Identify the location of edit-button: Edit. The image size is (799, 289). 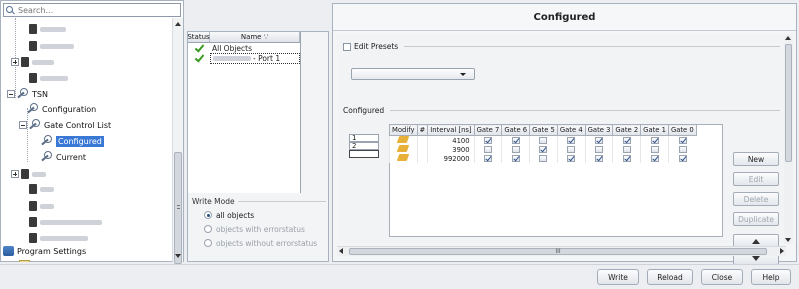
(756, 179).